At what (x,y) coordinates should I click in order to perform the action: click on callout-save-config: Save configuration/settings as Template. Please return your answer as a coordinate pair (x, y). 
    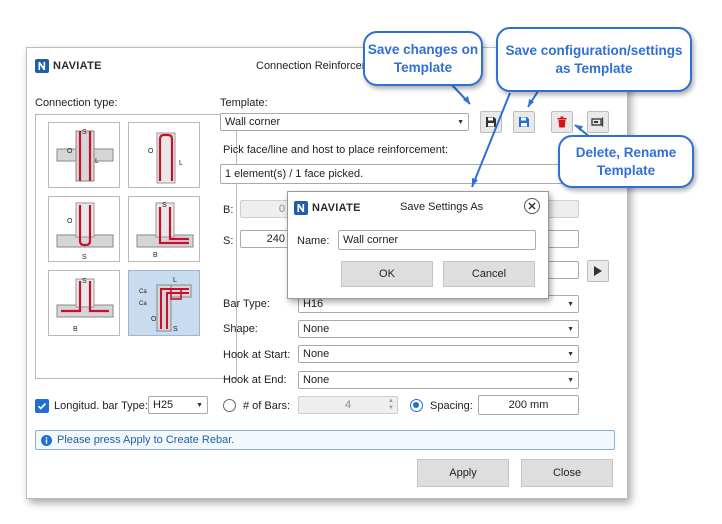
    Looking at the image, I should click on (594, 59).